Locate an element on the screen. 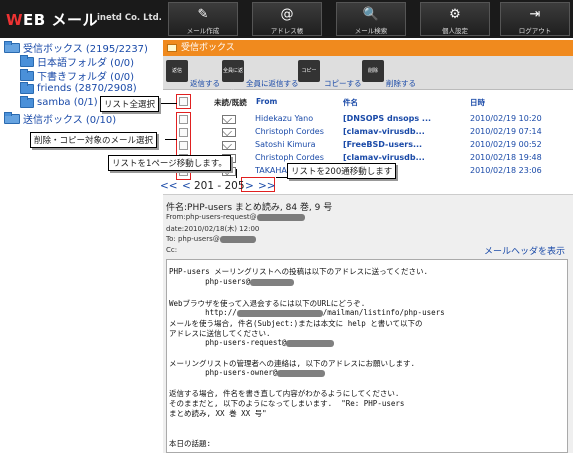  folder-samba: samba (0/1) is located at coordinates (59, 101).